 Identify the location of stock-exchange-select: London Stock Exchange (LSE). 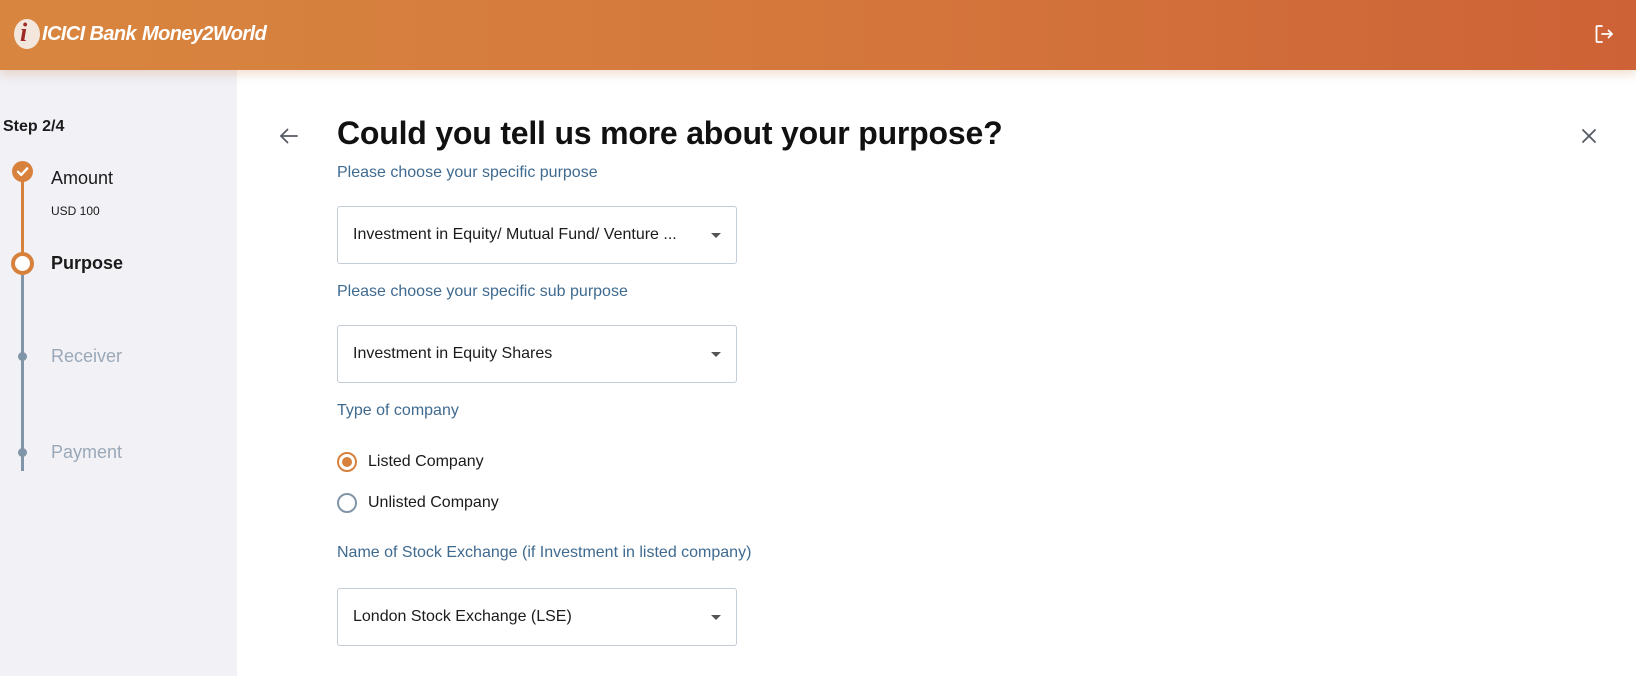
(537, 617).